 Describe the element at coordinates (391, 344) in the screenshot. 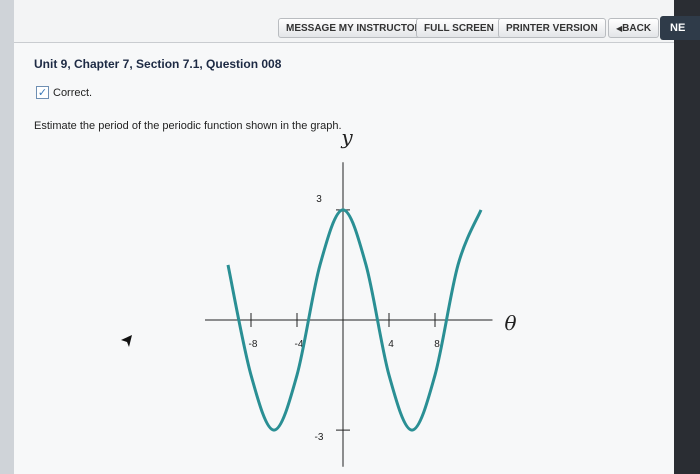

I see `x-tick-label: 4` at that location.